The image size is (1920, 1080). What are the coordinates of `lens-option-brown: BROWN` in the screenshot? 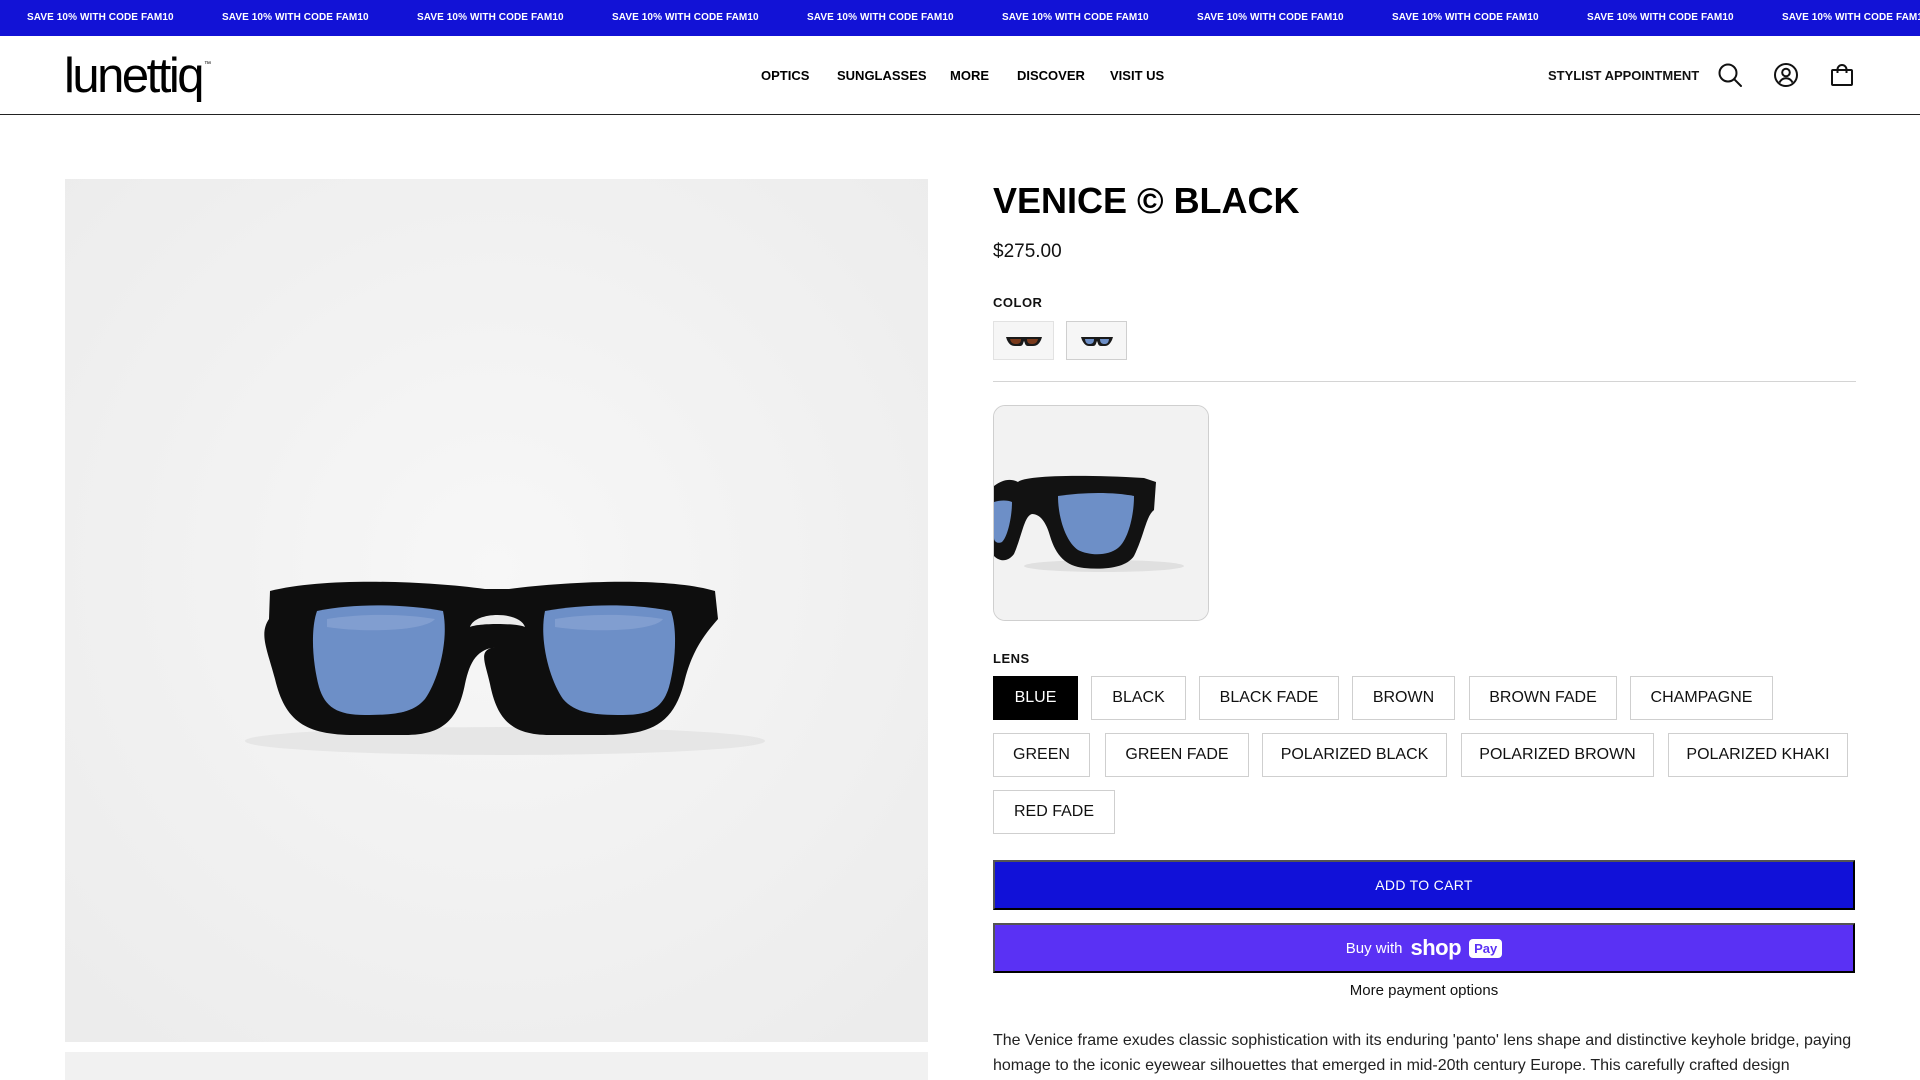 It's located at (1403, 698).